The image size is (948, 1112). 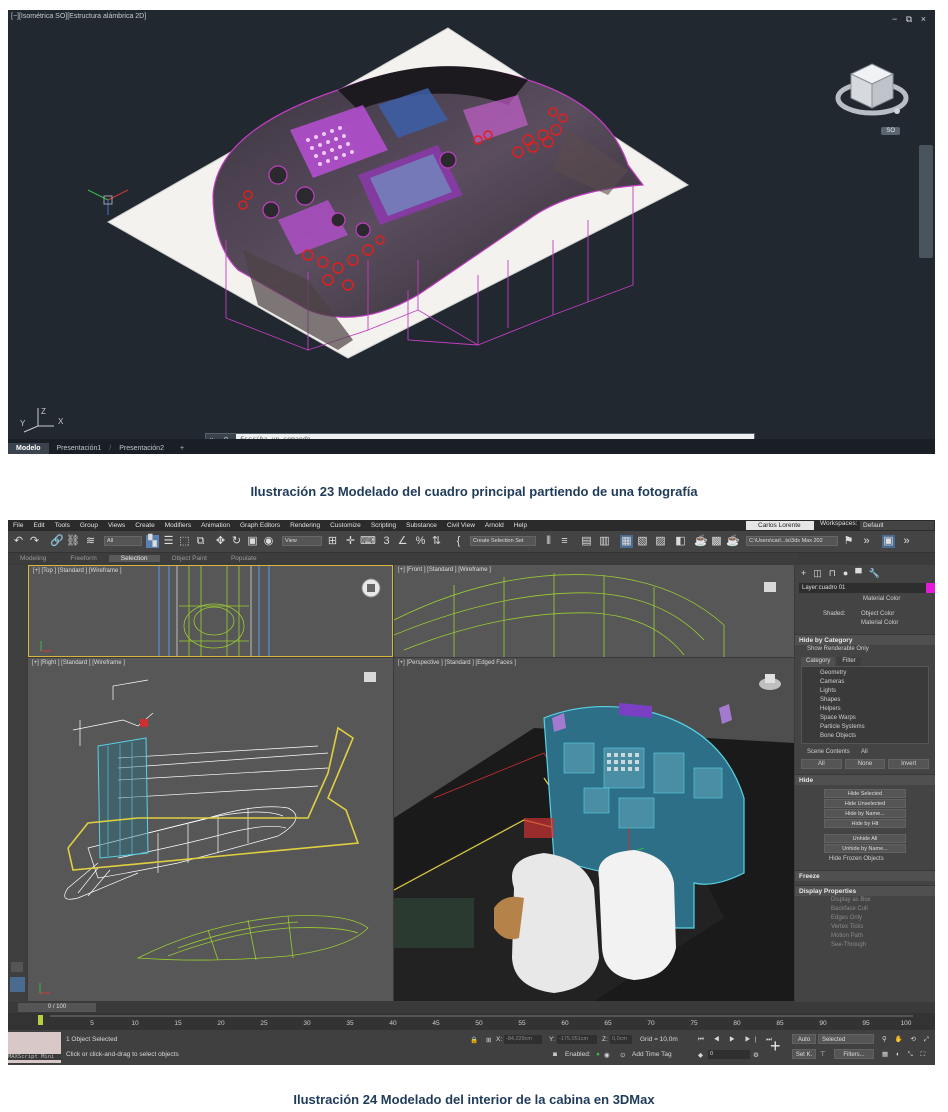 What do you see at coordinates (865, 779) in the screenshot?
I see `hide-rollout: Hide` at bounding box center [865, 779].